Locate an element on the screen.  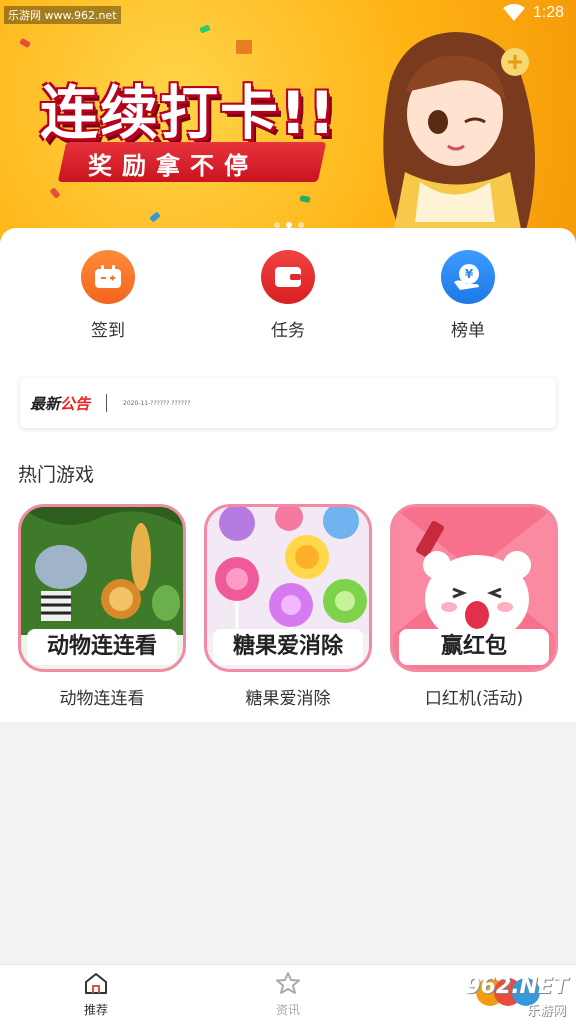
game-label: 口红机(活动) is located at coordinates (474, 699).